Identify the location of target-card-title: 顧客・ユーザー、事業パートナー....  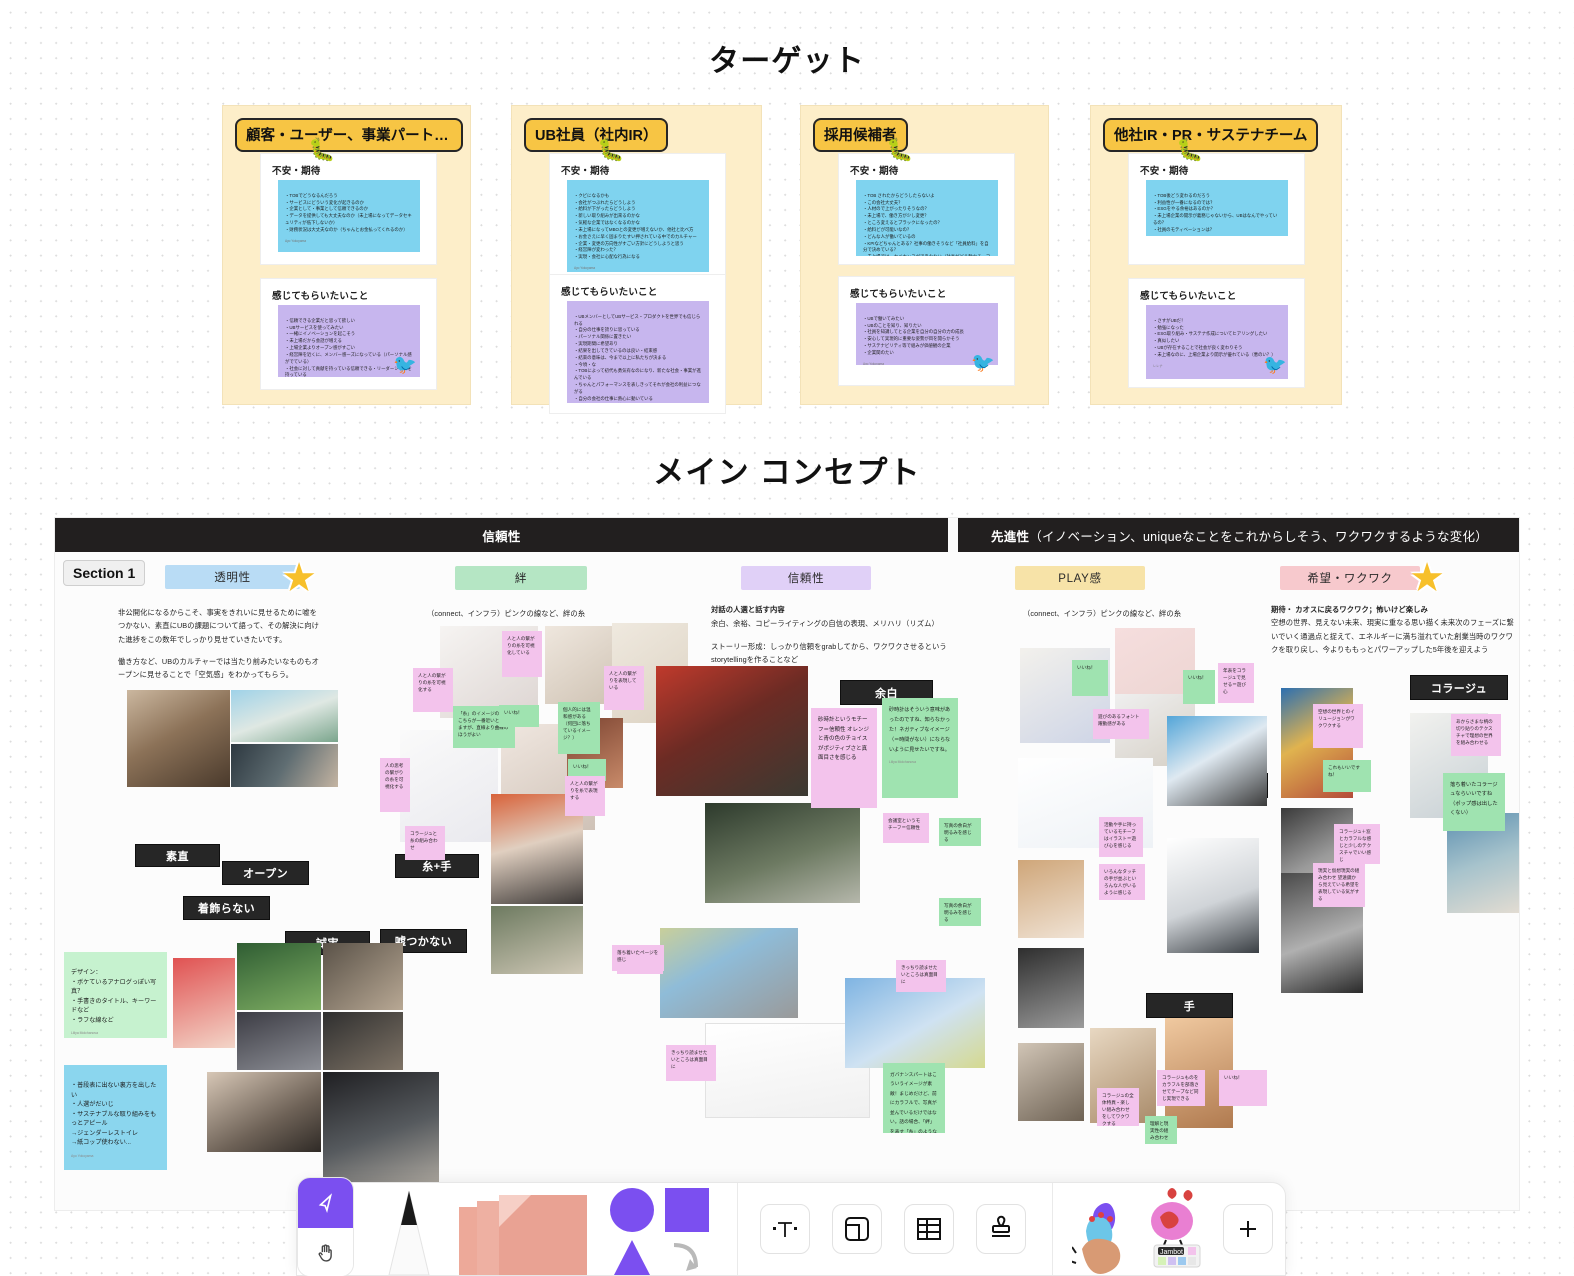
(349, 135).